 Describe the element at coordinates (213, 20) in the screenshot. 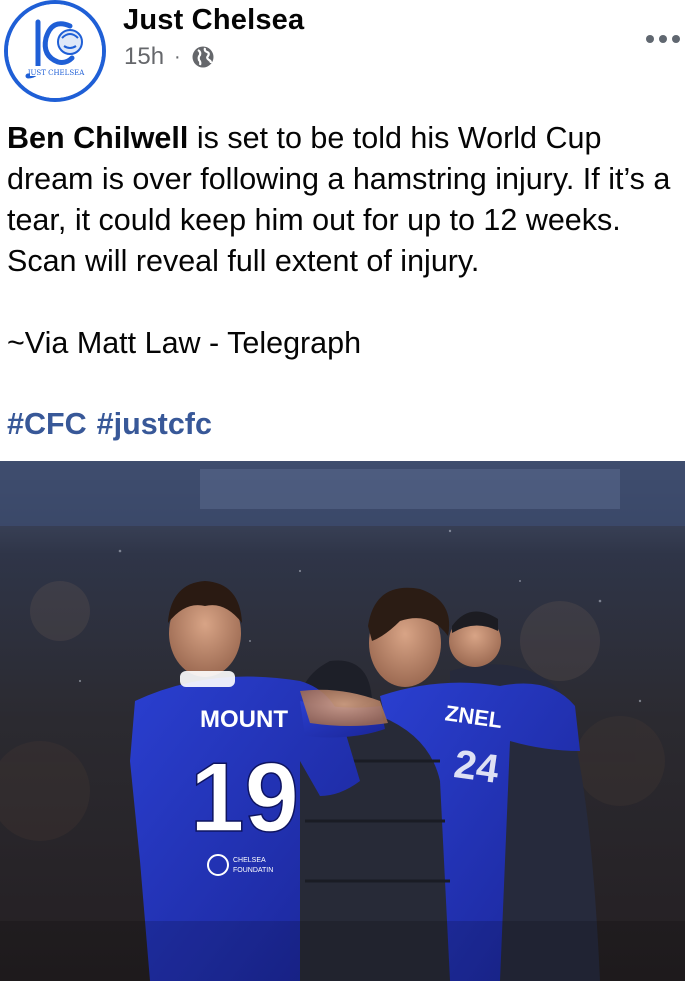

I see `page-name: Just Chelsea` at that location.